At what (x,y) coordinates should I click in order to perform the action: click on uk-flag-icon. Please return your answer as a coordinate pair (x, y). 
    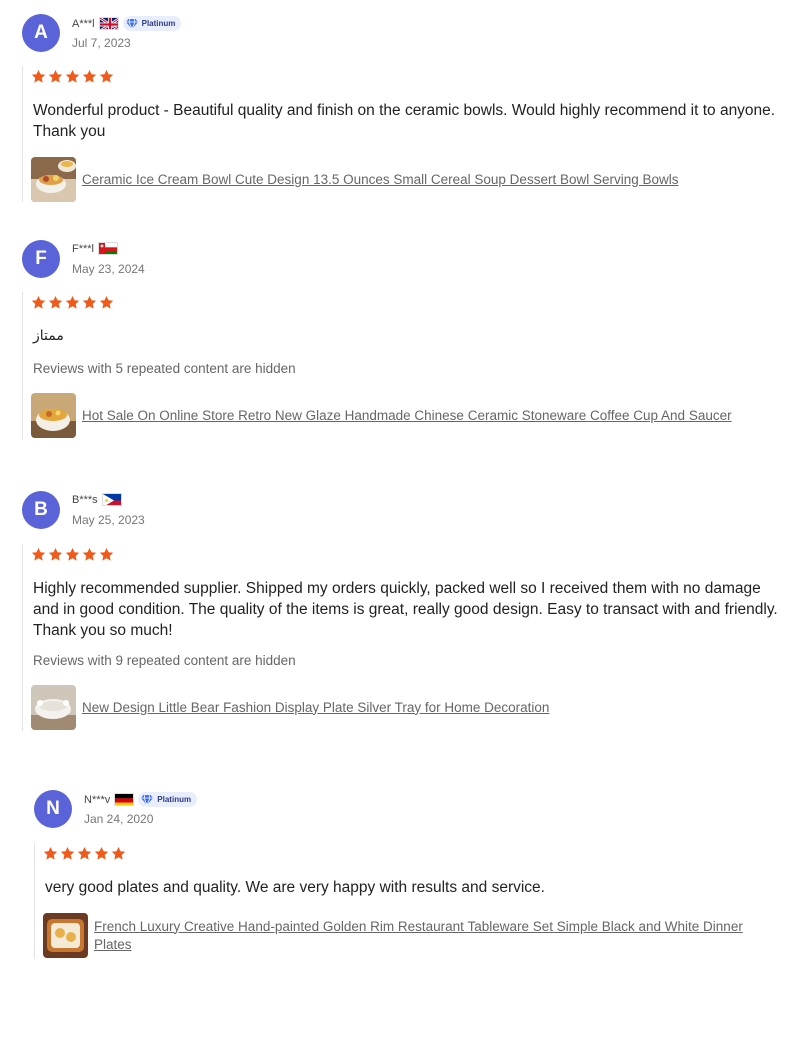
    Looking at the image, I should click on (108, 23).